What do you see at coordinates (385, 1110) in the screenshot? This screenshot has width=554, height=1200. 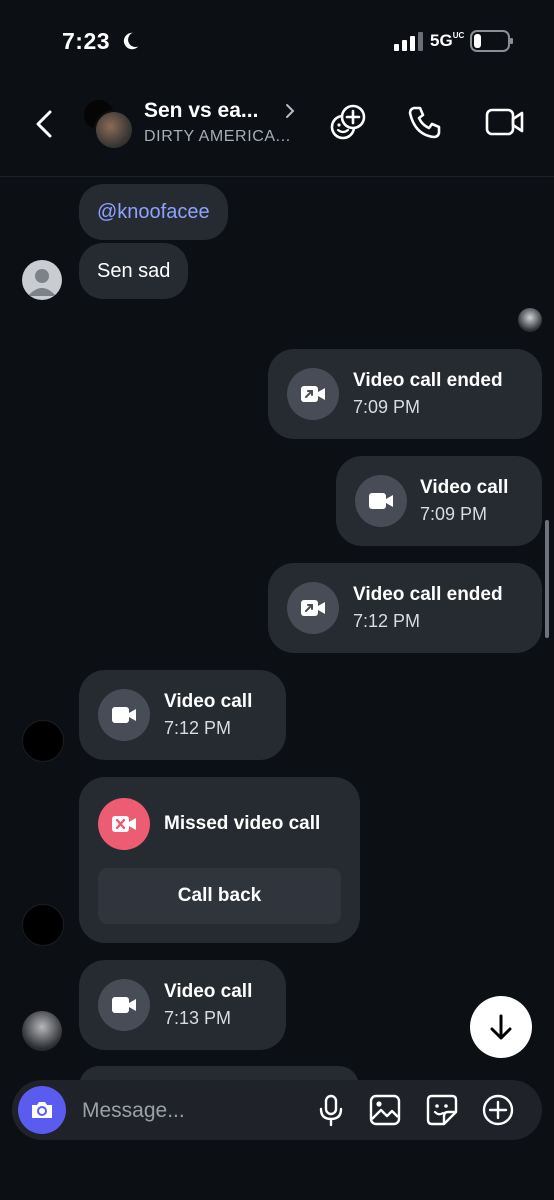 I see `gallery-icon` at bounding box center [385, 1110].